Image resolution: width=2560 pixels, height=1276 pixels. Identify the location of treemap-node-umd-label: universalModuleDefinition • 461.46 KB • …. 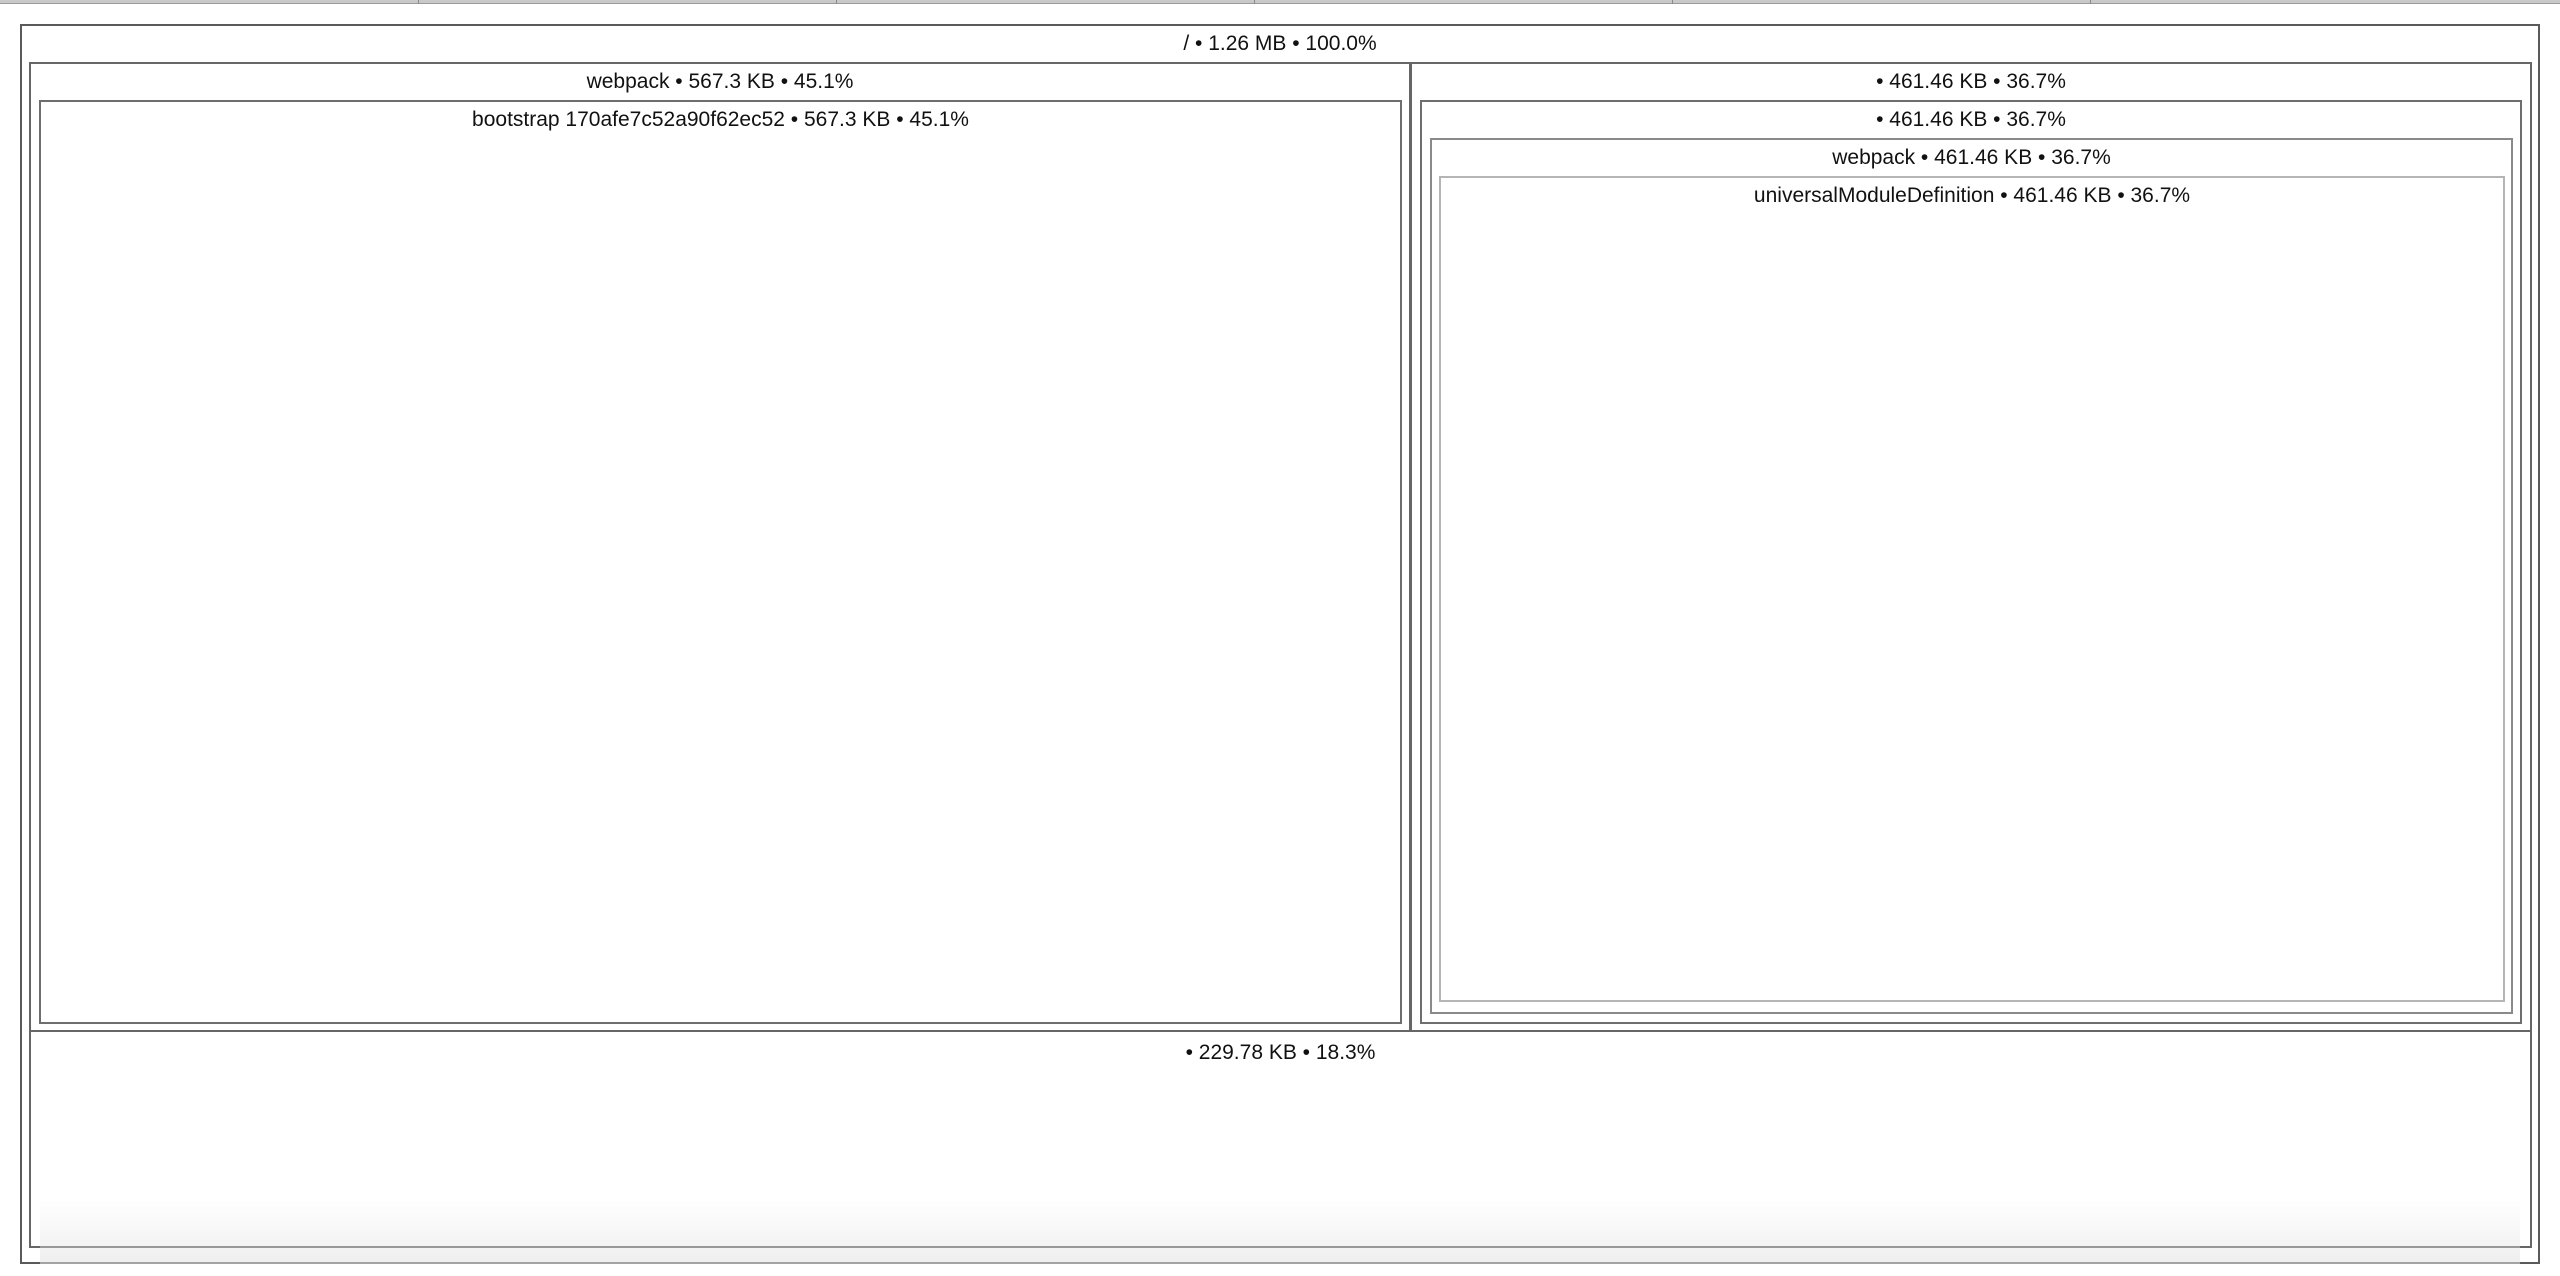
(1972, 195).